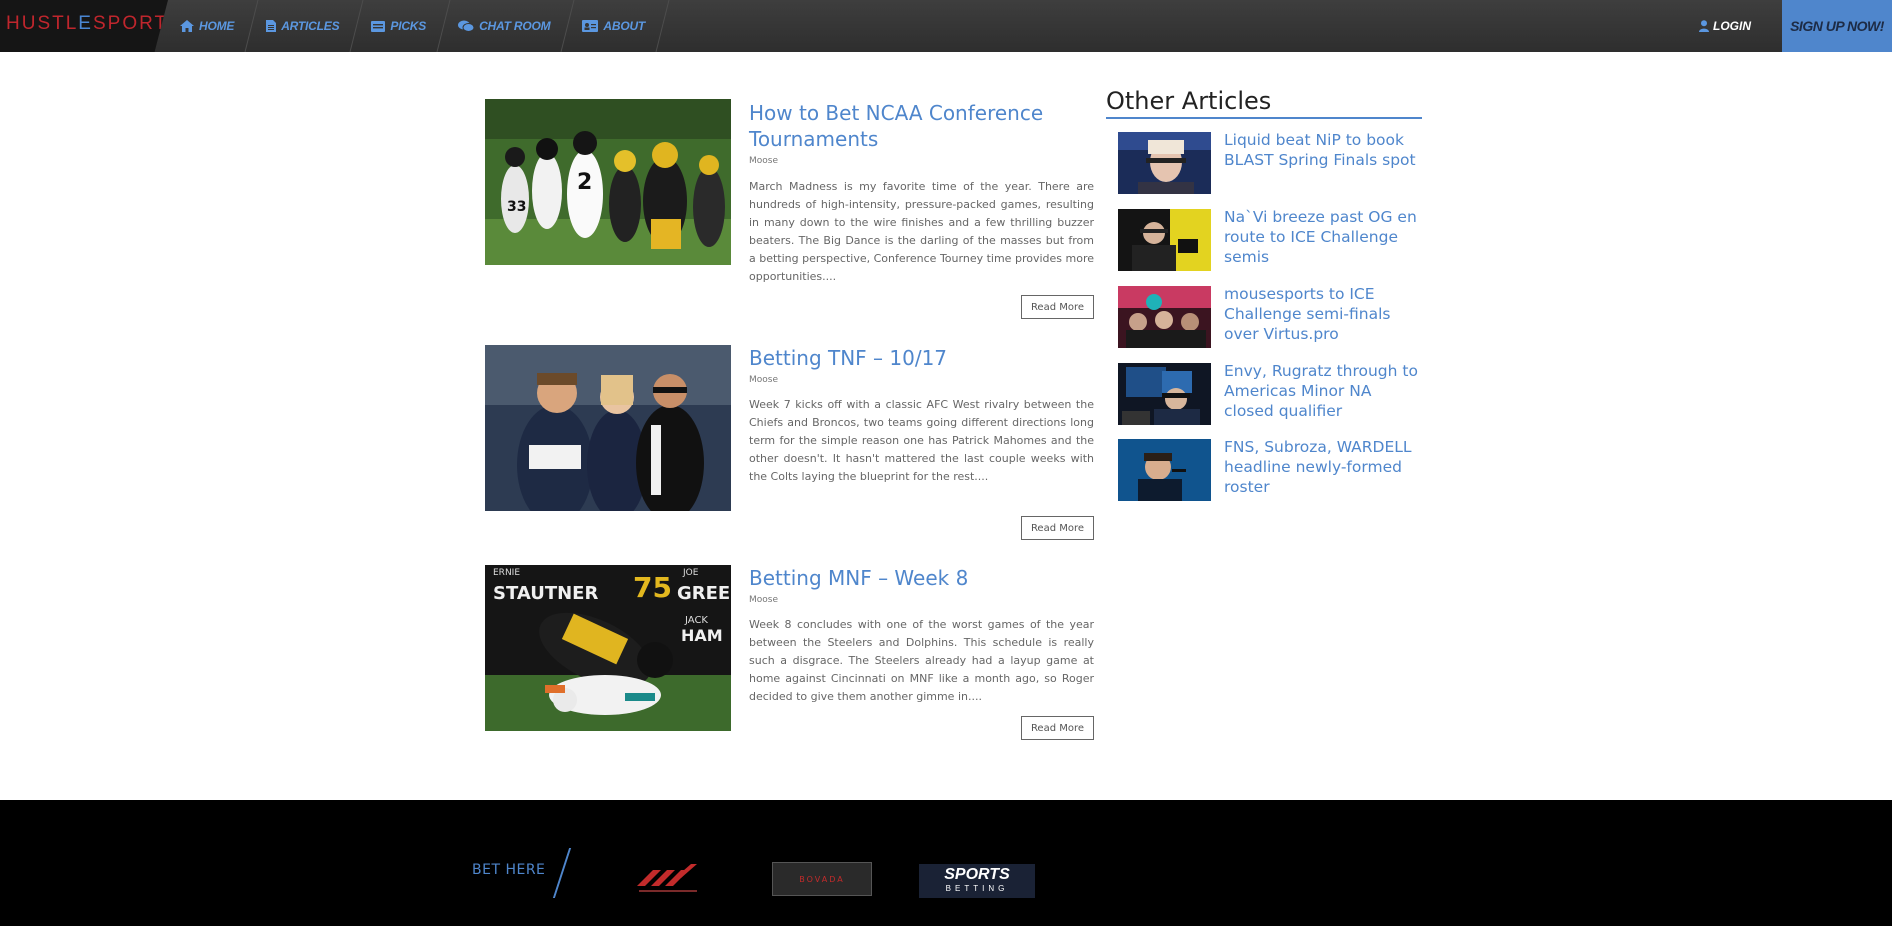  Describe the element at coordinates (509, 870) in the screenshot. I see `bet-here-label: BET HERE` at that location.